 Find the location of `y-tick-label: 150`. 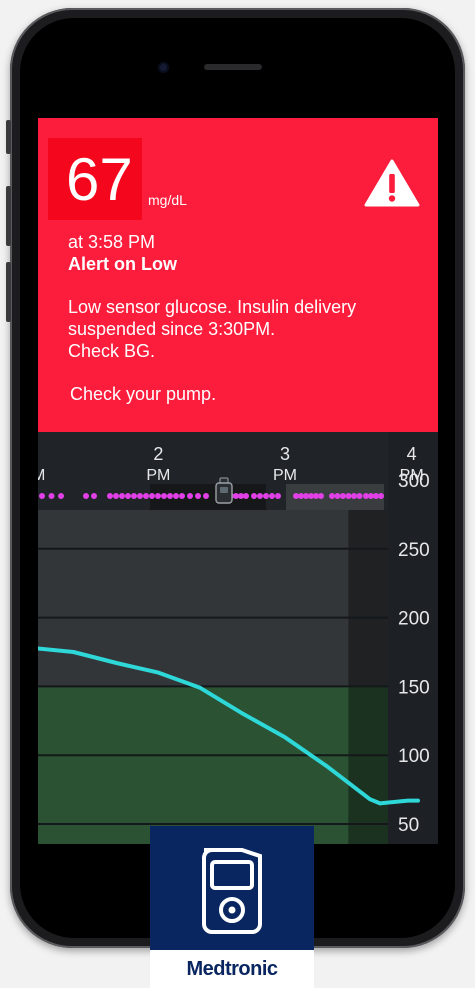

y-tick-label: 150 is located at coordinates (414, 687).